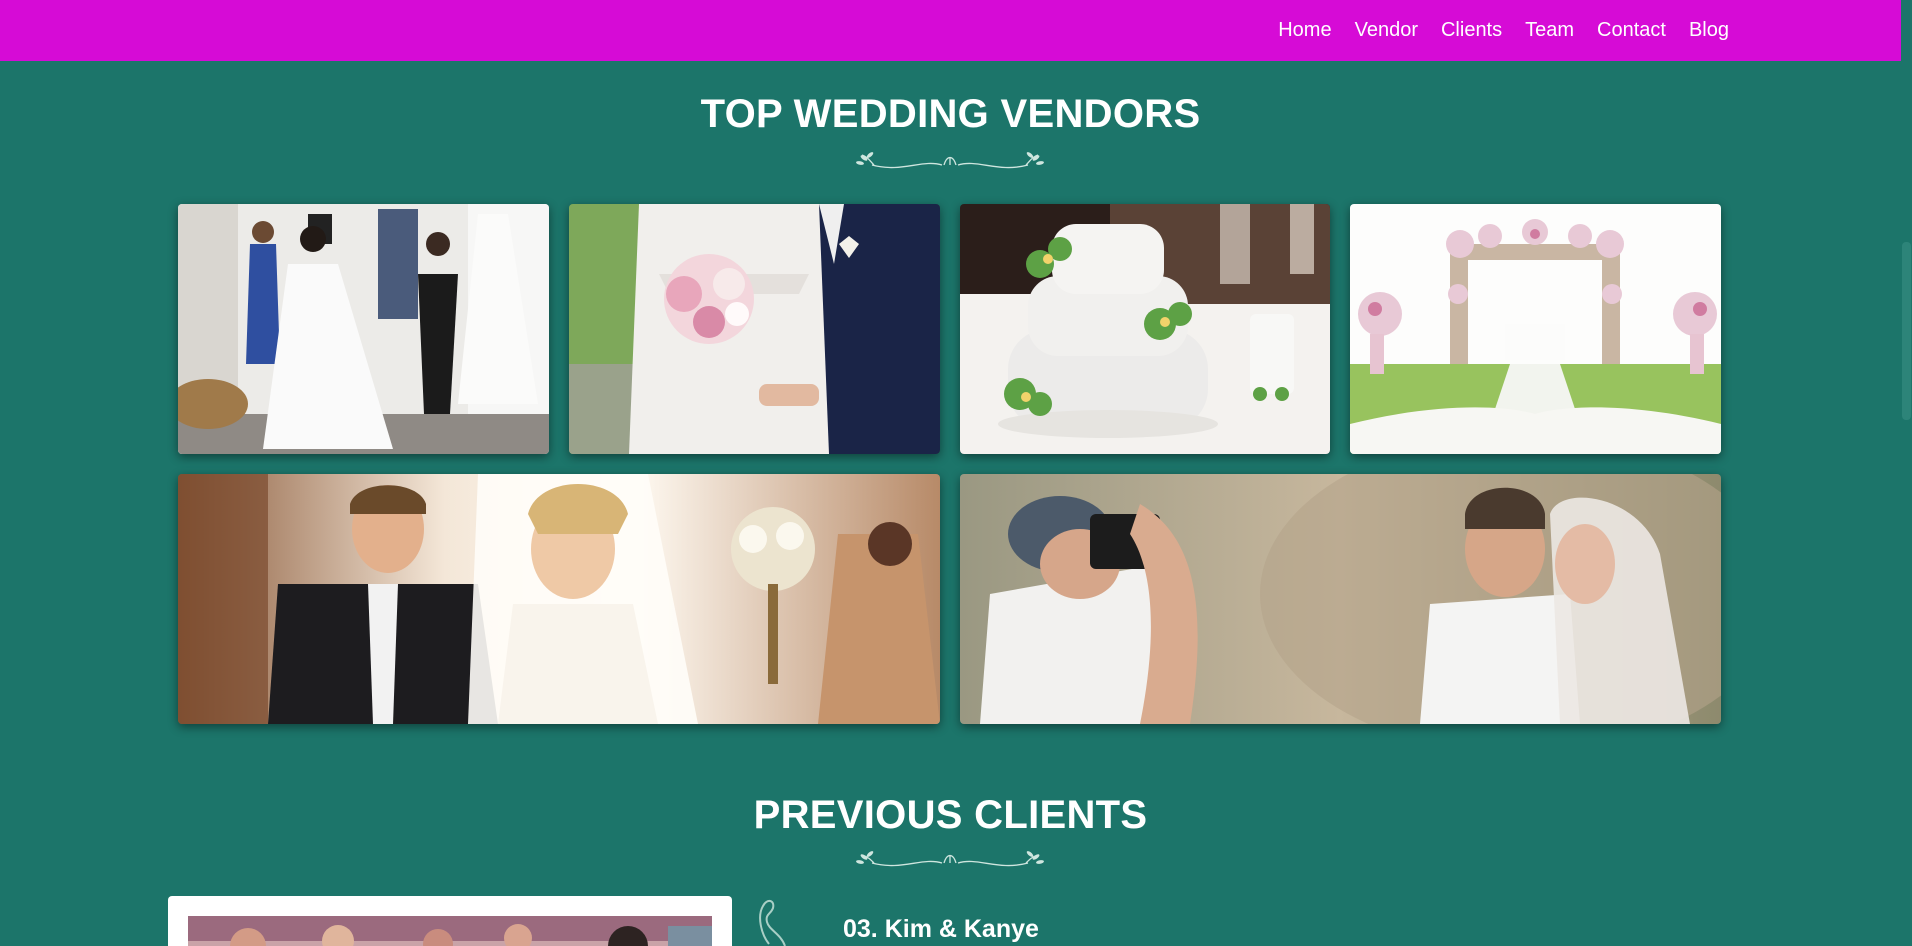 The width and height of the screenshot is (1912, 946). I want to click on client-photo-card, so click(450, 921).